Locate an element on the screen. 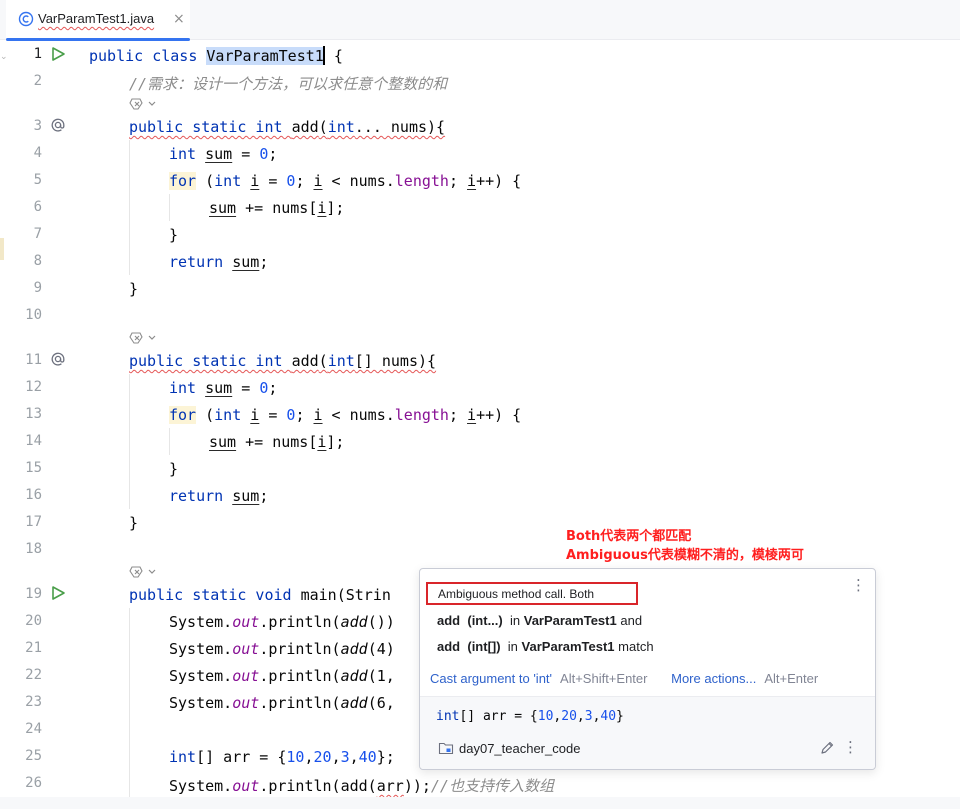 The image size is (960, 809). code-token: < nums. is located at coordinates (358, 181).